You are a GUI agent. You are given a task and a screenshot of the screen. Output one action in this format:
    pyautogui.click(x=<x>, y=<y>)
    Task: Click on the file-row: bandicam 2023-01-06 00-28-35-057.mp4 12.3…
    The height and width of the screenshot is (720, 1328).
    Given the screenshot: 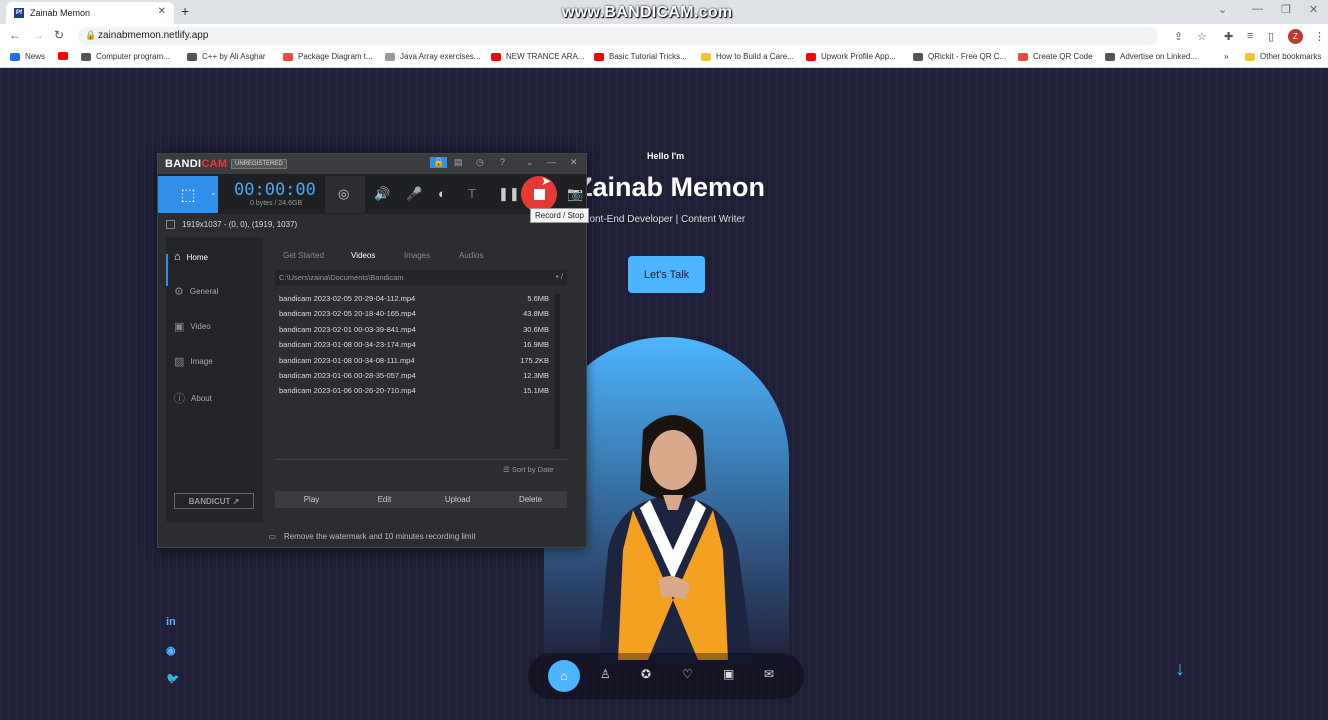 What is the action you would take?
    pyautogui.click(x=414, y=375)
    